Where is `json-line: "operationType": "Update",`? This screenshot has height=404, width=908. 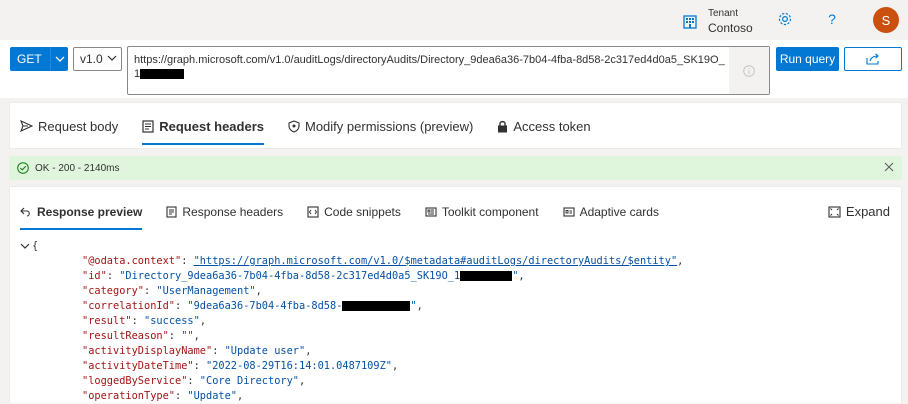
json-line: "operationType": "Update", is located at coordinates (163, 396).